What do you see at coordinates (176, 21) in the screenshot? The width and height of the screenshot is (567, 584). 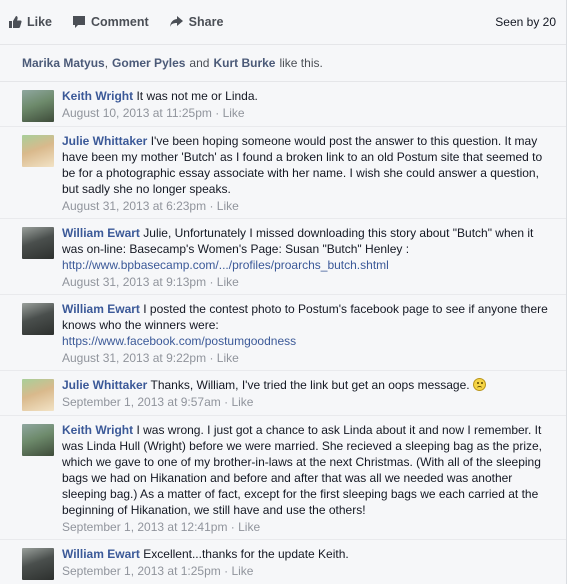 I see `share-arrow-icon` at bounding box center [176, 21].